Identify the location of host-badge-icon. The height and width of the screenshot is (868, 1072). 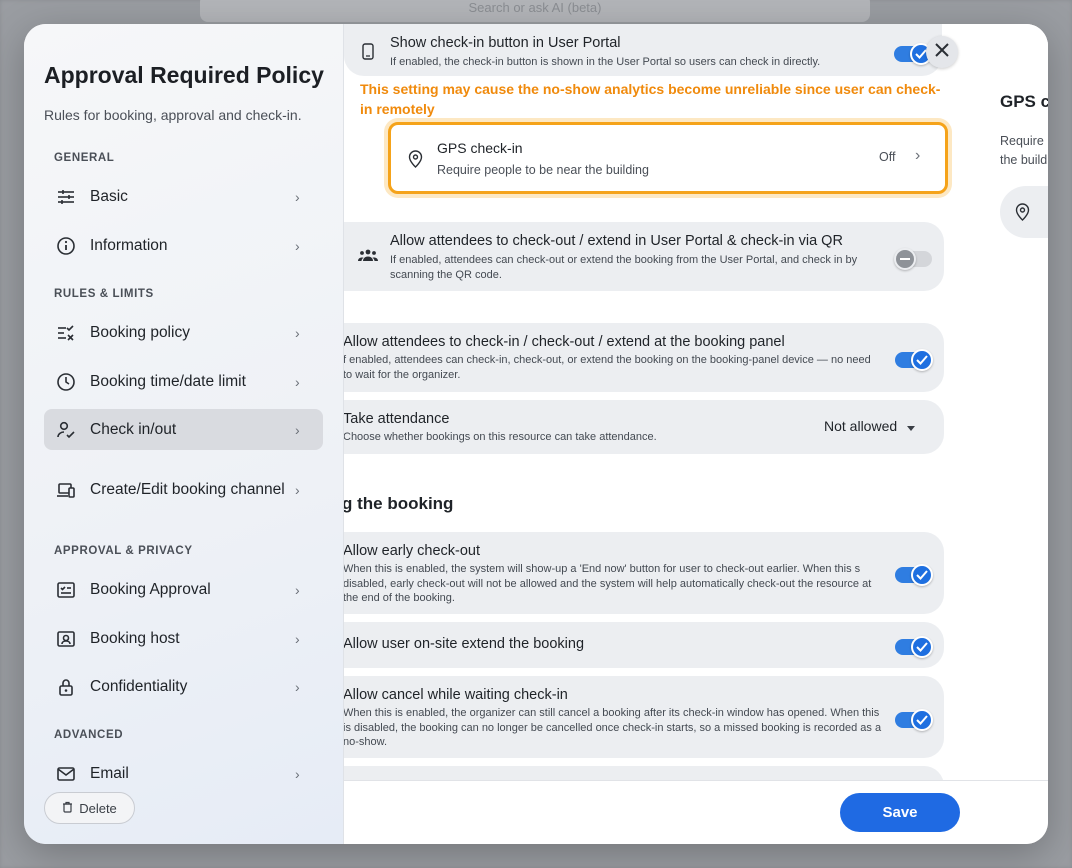
(66, 639).